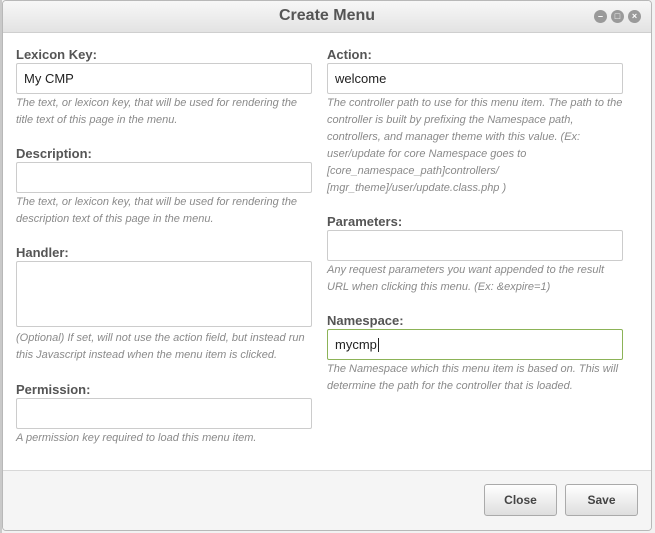  I want to click on namespace-value: mycmp, so click(356, 344).